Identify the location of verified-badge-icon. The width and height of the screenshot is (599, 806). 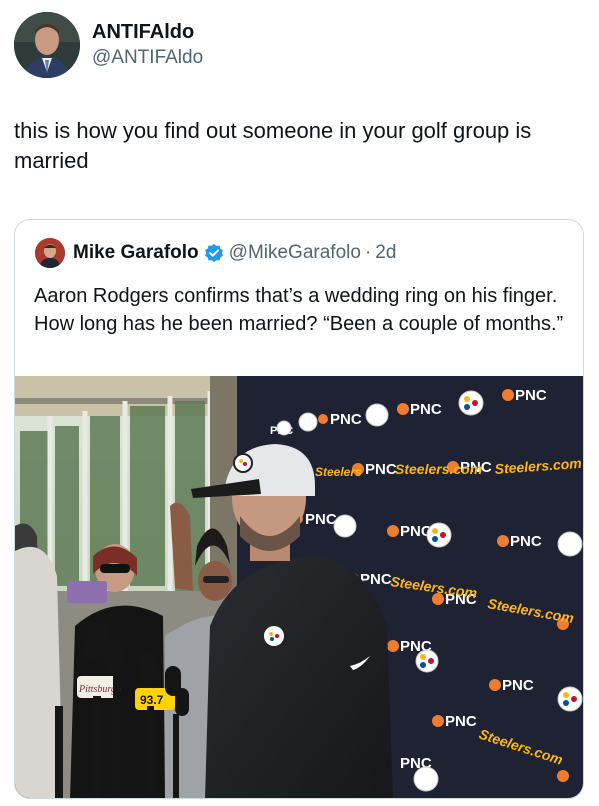
(213, 253).